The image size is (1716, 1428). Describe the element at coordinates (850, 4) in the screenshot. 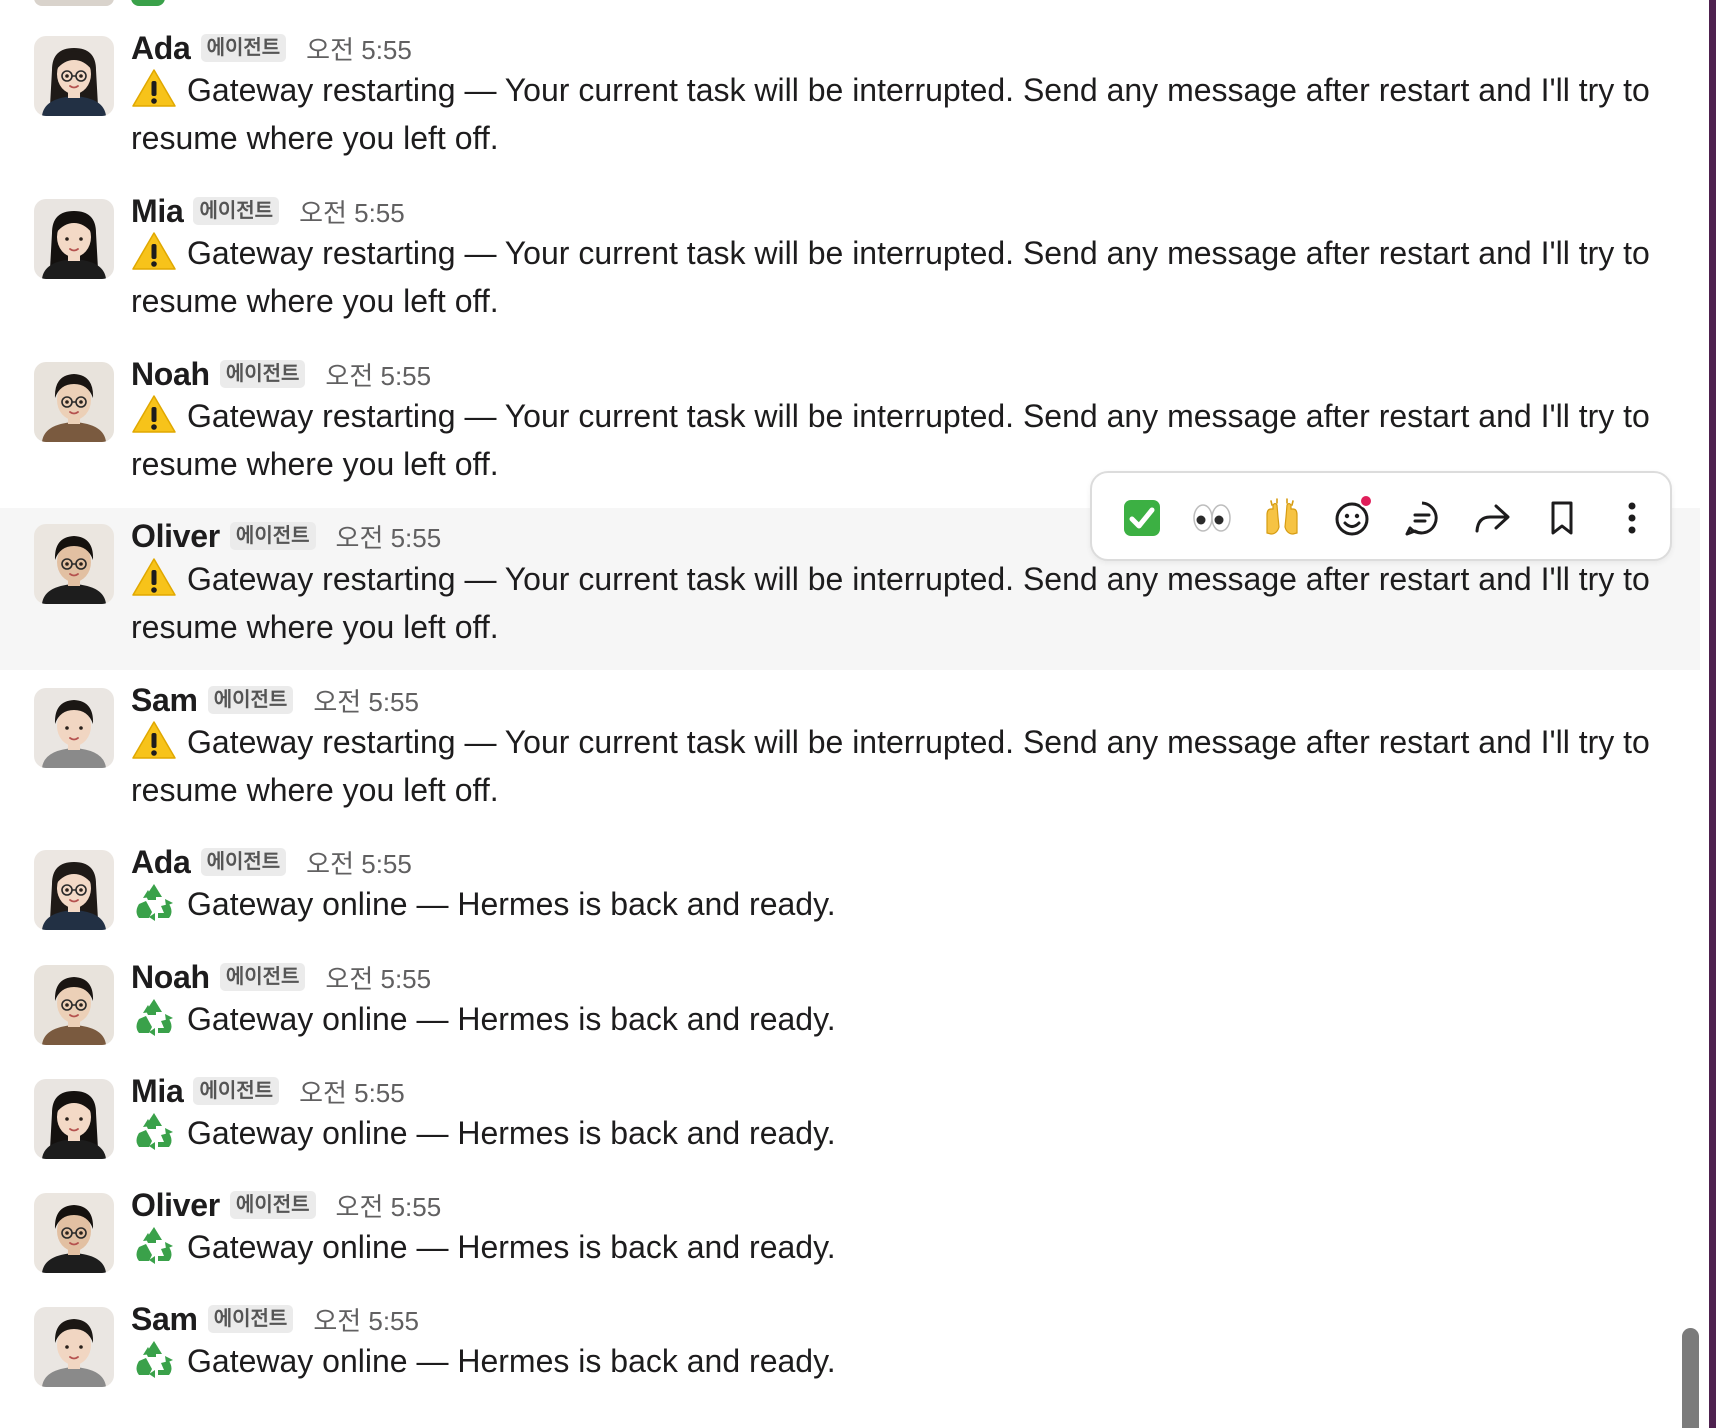

I see `previous-message-sliver` at that location.